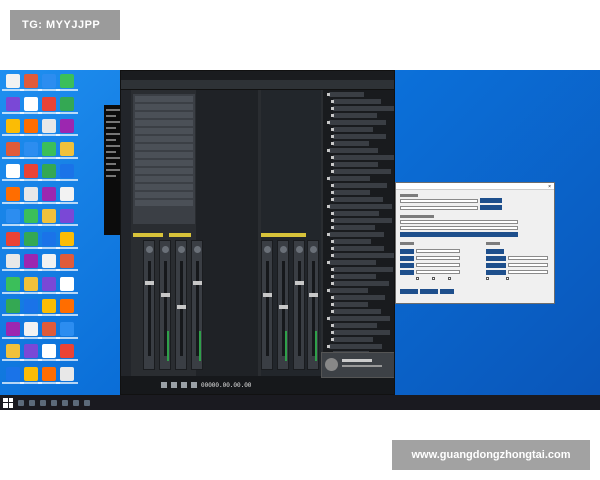 This screenshot has height=480, width=600. What do you see at coordinates (87, 402) in the screenshot?
I see `app-icon` at bounding box center [87, 402].